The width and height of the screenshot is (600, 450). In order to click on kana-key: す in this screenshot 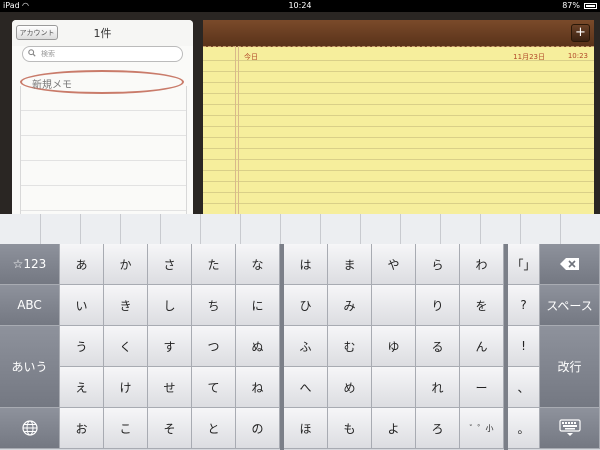, I will do `click(170, 346)`.